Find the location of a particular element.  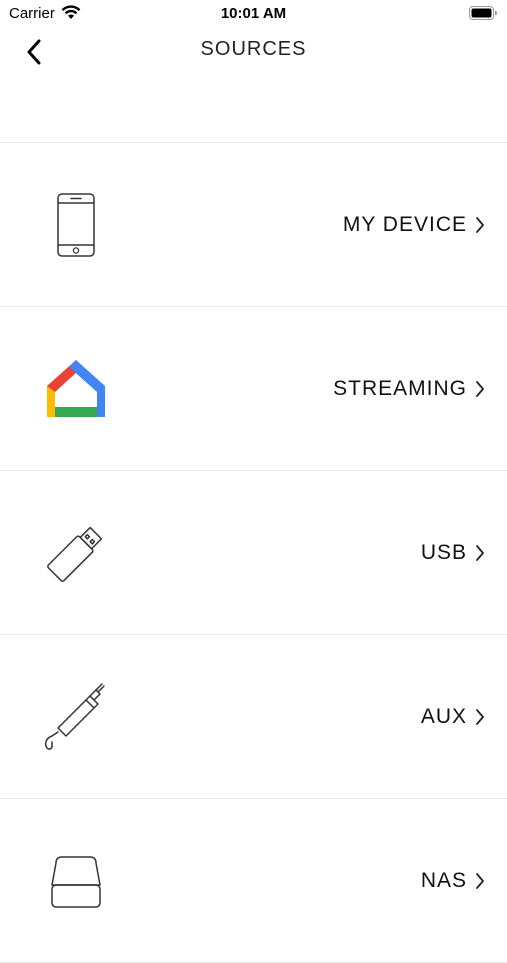

phone-icon is located at coordinates (76, 225).